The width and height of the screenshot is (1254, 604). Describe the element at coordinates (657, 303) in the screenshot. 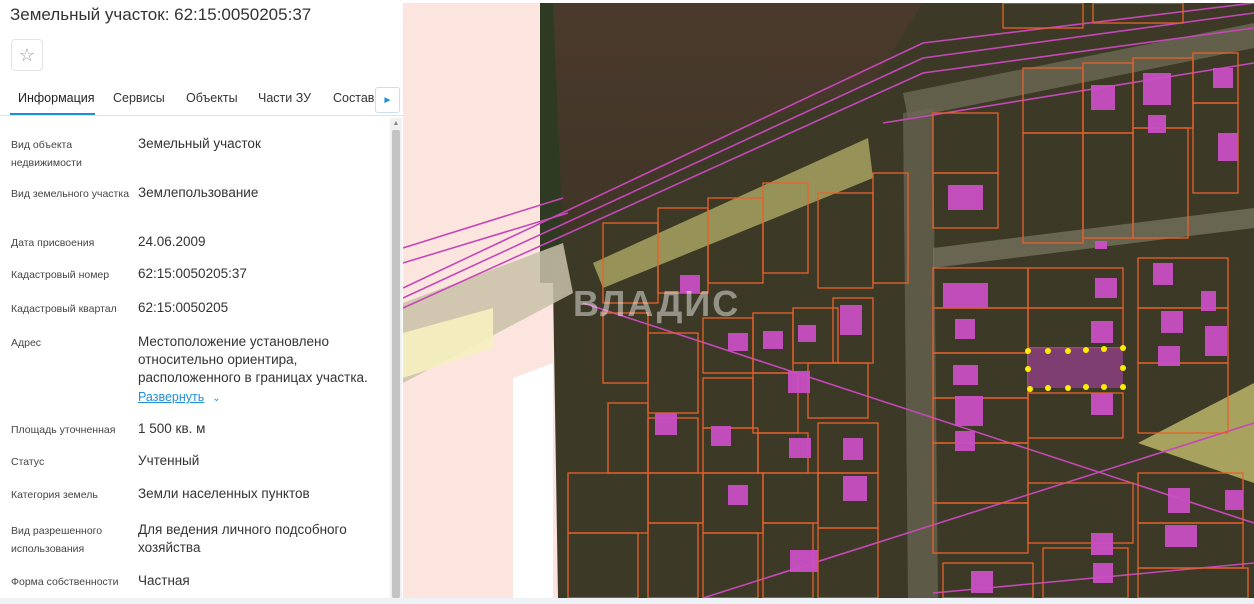

I see `watermark-logo: ВЛАДИС` at that location.